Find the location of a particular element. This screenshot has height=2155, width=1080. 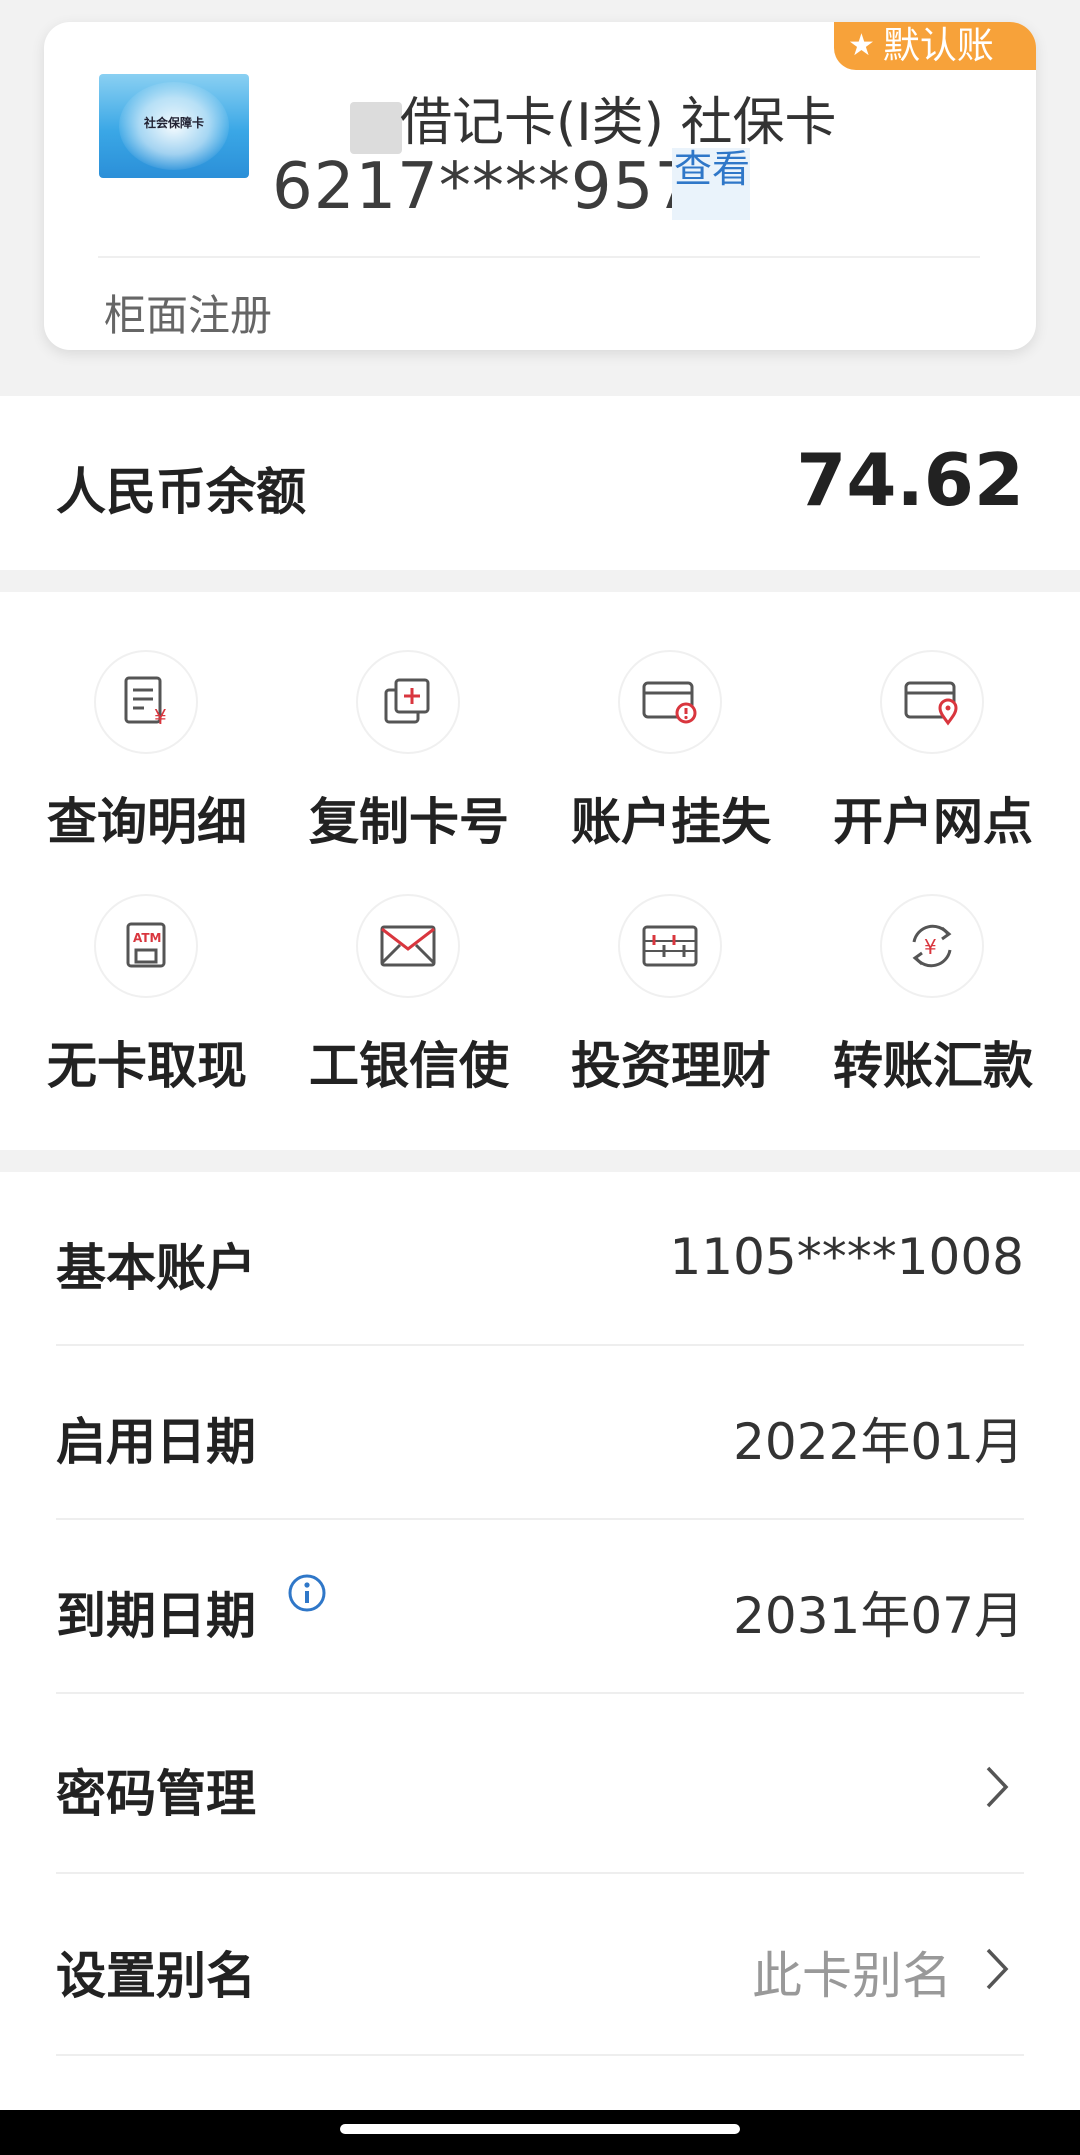

card-divider is located at coordinates (539, 257).